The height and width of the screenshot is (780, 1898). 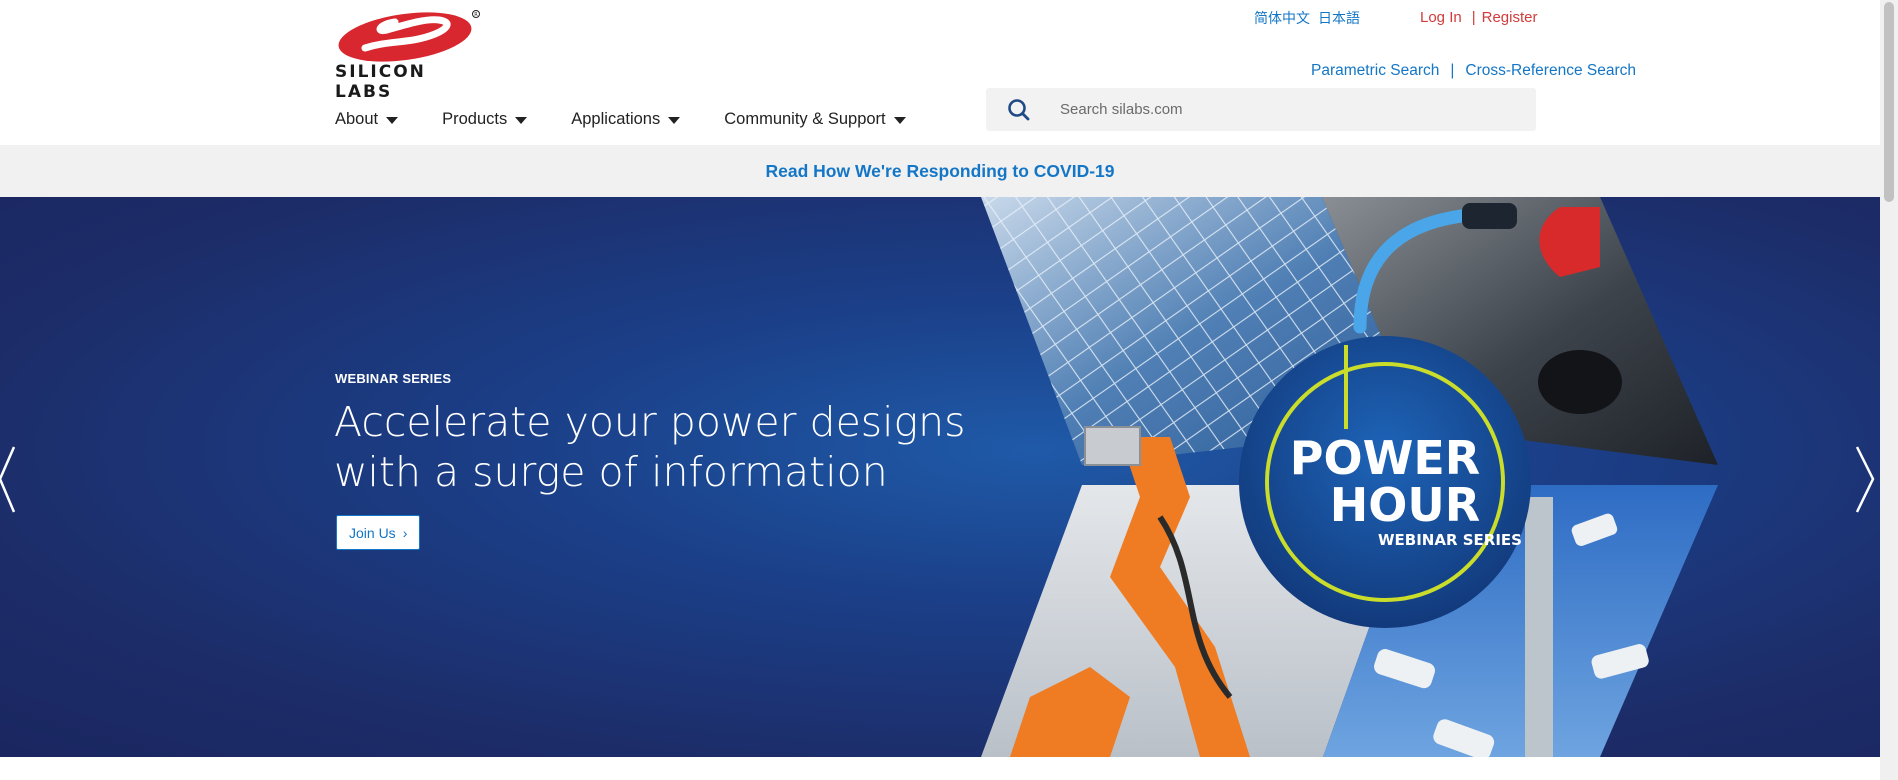 What do you see at coordinates (1019, 110) in the screenshot?
I see `search-icon` at bounding box center [1019, 110].